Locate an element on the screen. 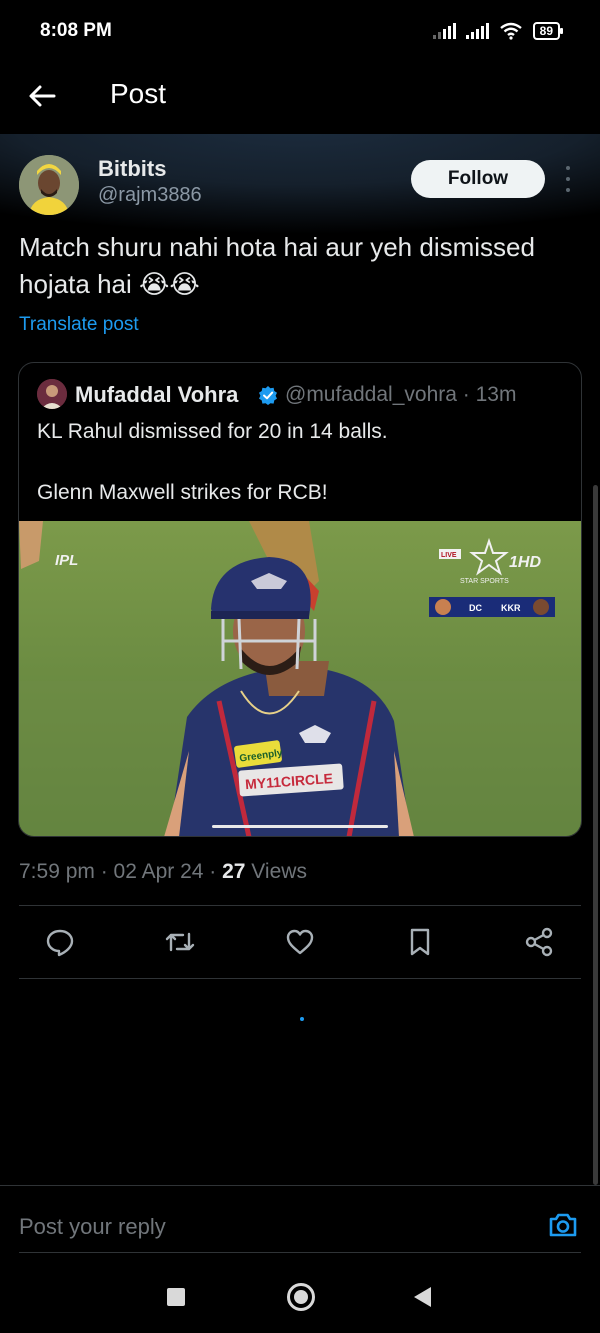  post-timestamp: 7:59 pm · 02 Apr 24 · is located at coordinates (121, 871).